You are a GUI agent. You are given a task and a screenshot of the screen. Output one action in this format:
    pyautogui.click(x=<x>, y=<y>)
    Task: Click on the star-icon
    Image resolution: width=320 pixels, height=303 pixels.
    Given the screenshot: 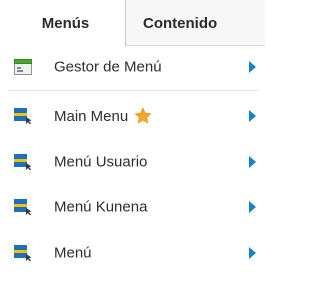 What is the action you would take?
    pyautogui.click(x=143, y=115)
    